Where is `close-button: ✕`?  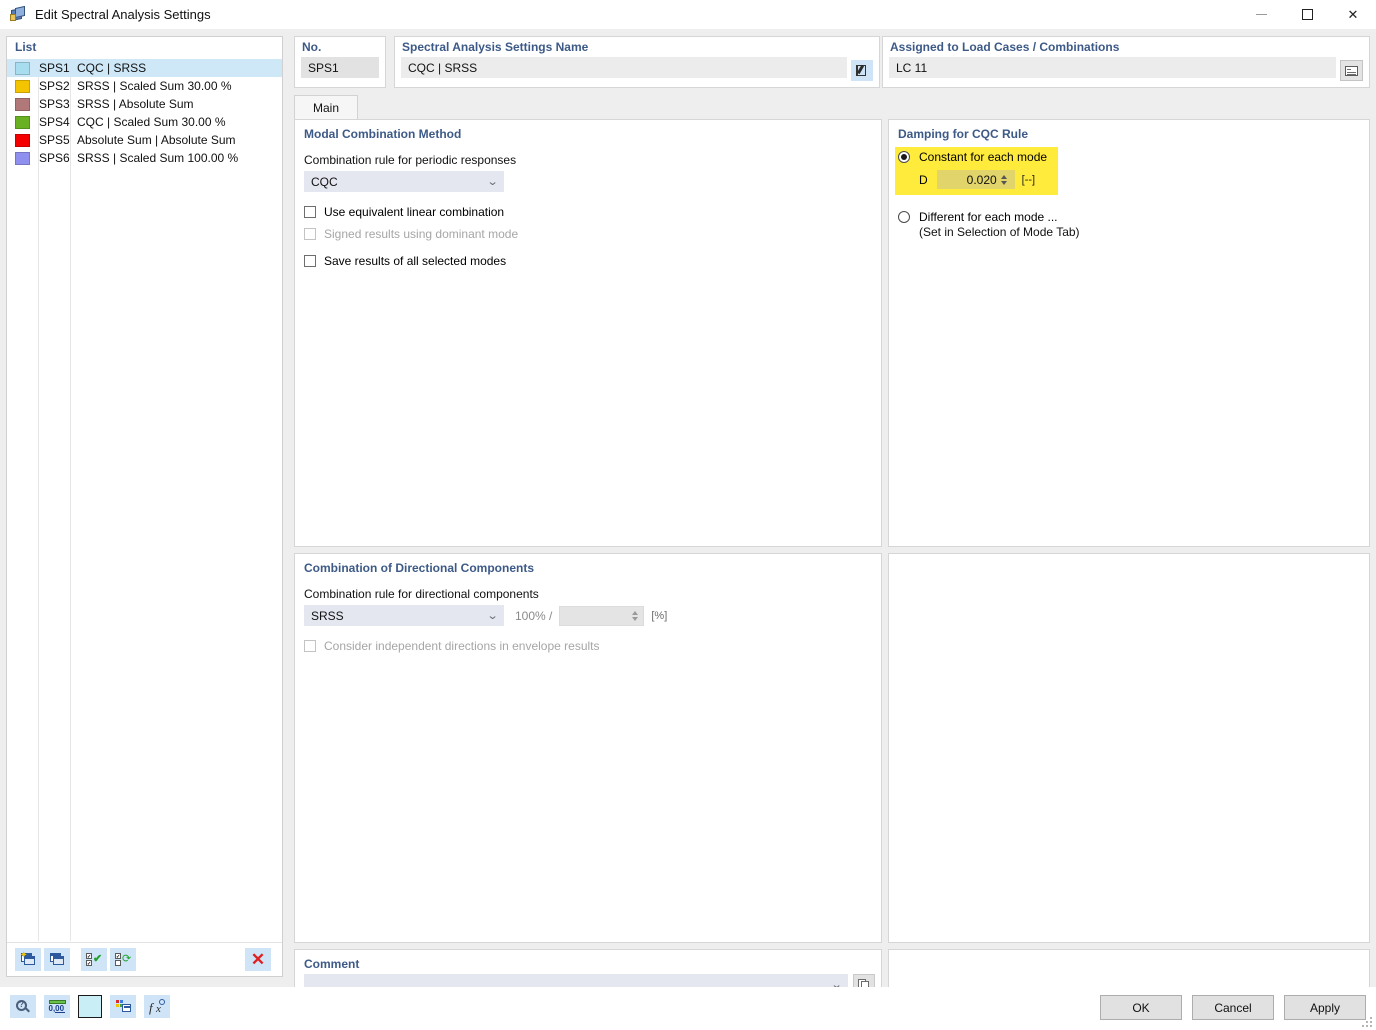
close-button: ✕ is located at coordinates (1353, 14).